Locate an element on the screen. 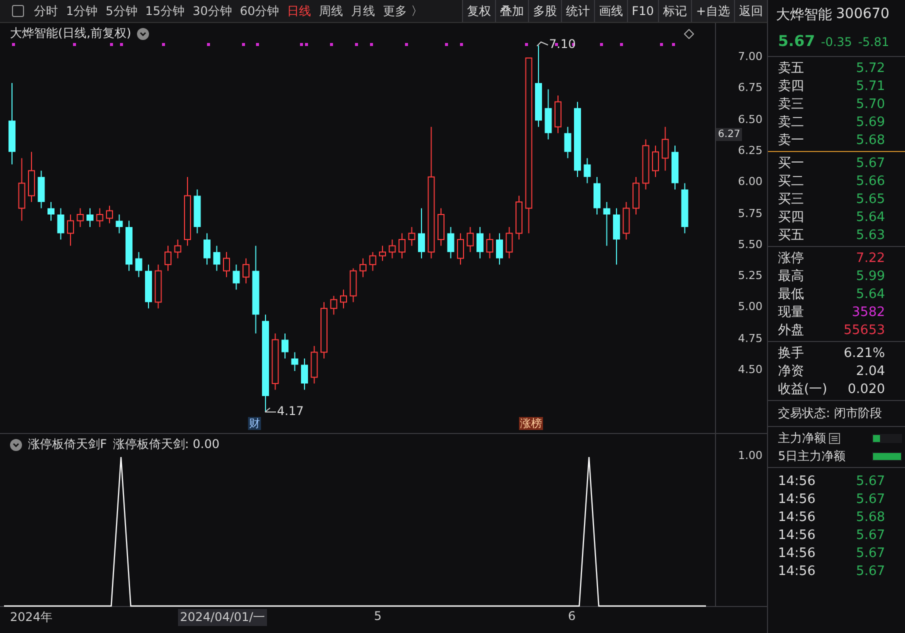 The height and width of the screenshot is (633, 905). order-level-label: 卖三 is located at coordinates (791, 104).